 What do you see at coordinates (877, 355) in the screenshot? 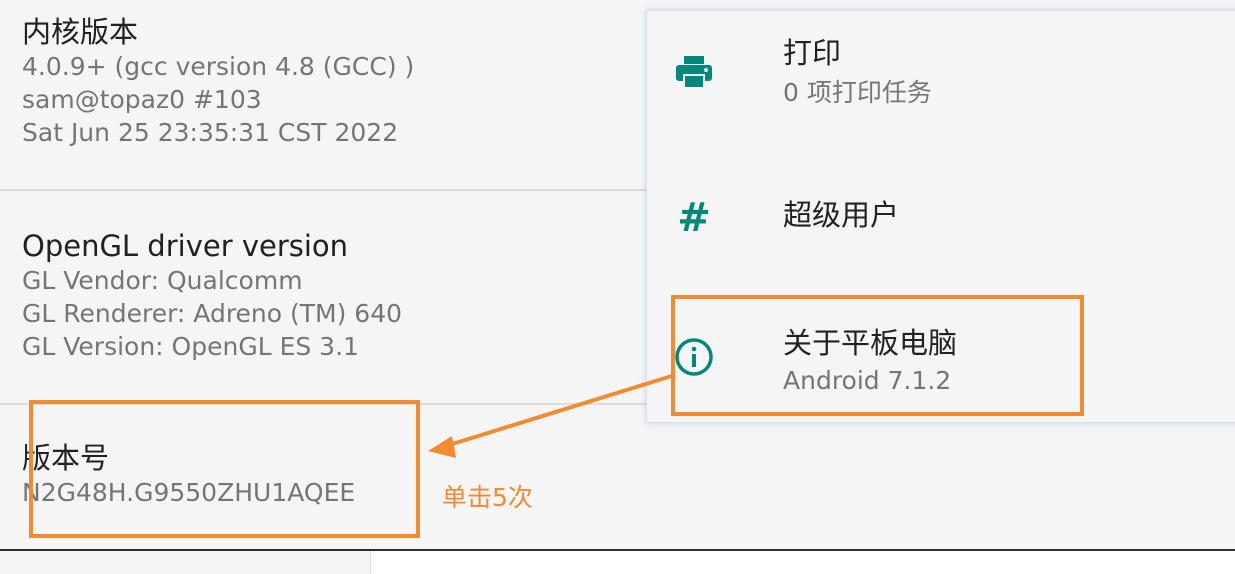
I see `about-tablet-highlight-box` at bounding box center [877, 355].